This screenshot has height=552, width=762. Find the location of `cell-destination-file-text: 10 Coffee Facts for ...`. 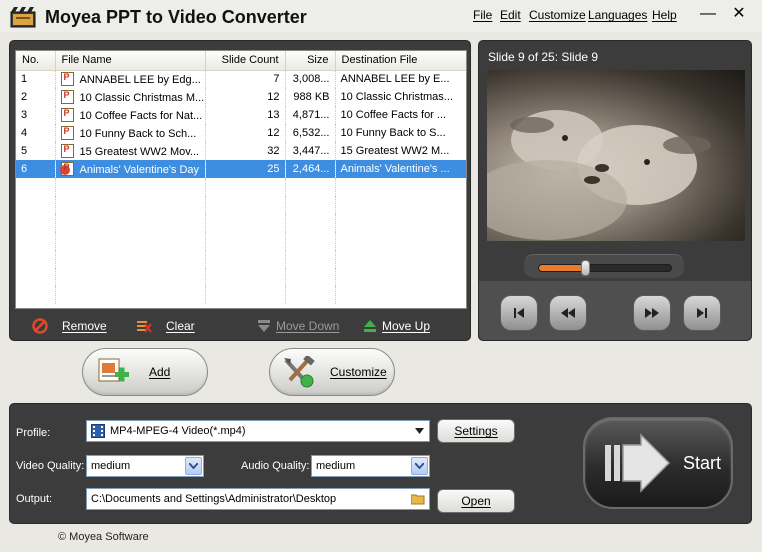

cell-destination-file-text: 10 Coffee Facts for ... is located at coordinates (393, 115).